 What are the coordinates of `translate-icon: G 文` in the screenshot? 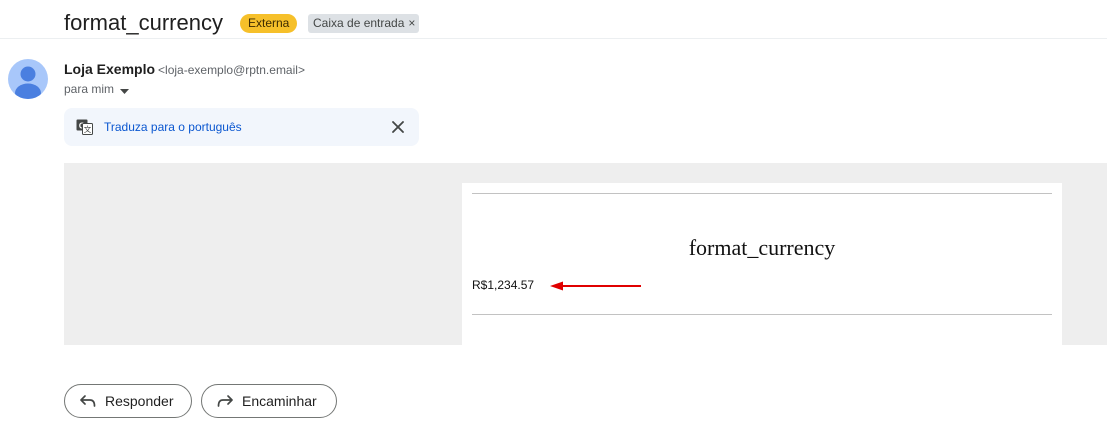 It's located at (84, 129).